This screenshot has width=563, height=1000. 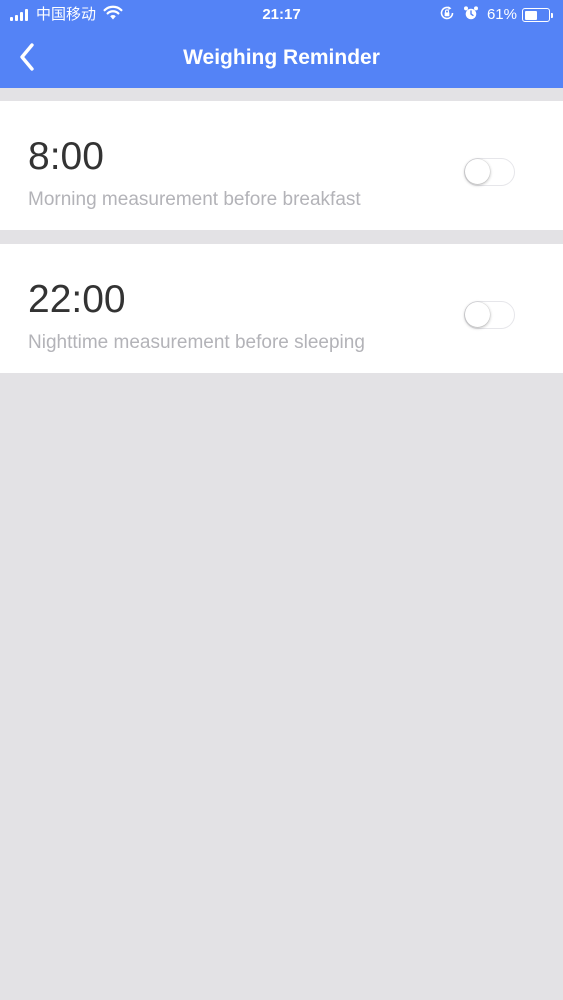 I want to click on reminder-toggle-night, so click(x=489, y=315).